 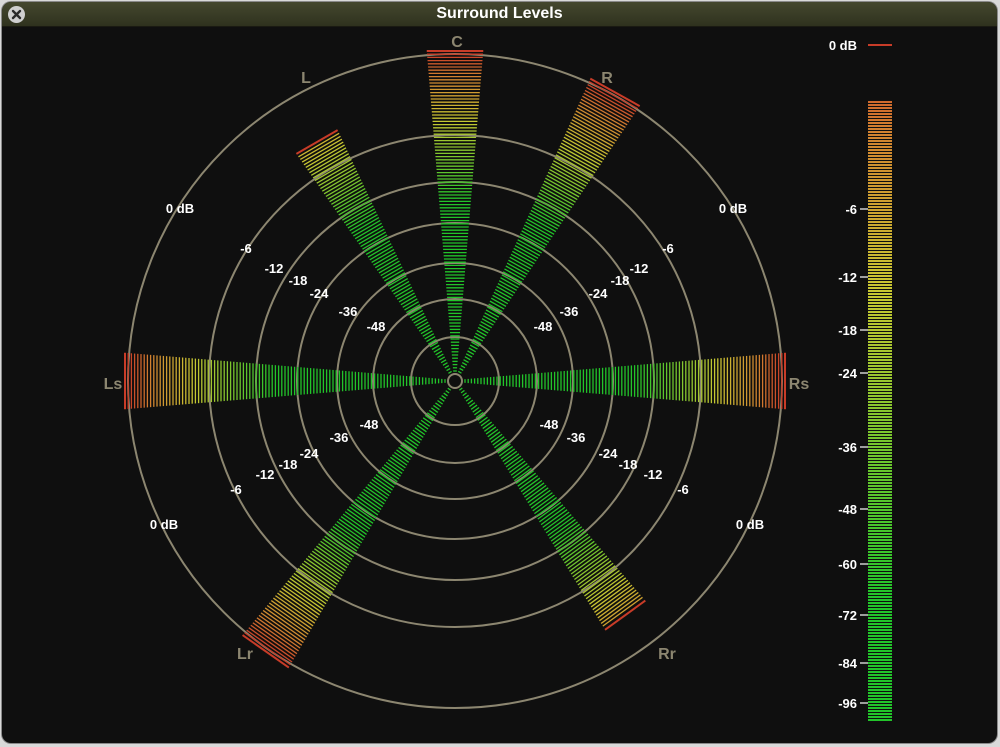 What do you see at coordinates (455, 211) in the screenshot?
I see `beam-c` at bounding box center [455, 211].